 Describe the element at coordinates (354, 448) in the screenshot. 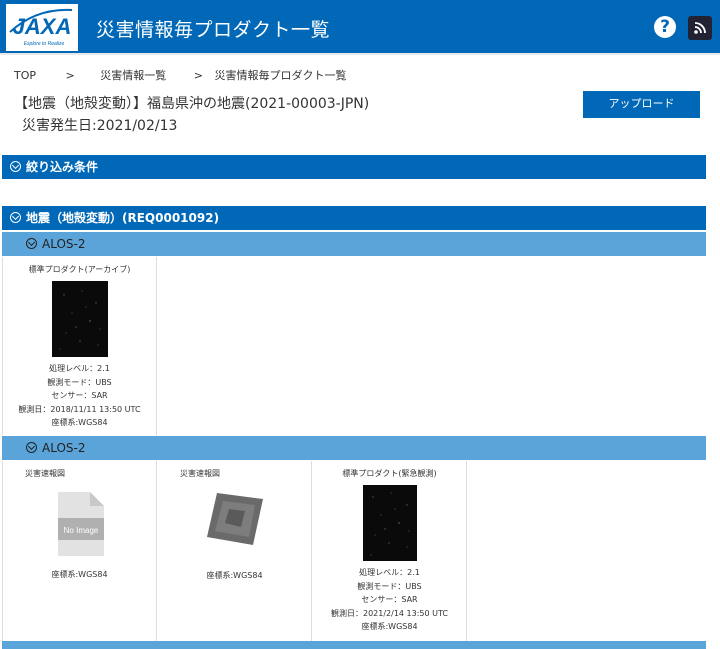

I see `section-header-alos2-emergency: ALOS-2` at that location.